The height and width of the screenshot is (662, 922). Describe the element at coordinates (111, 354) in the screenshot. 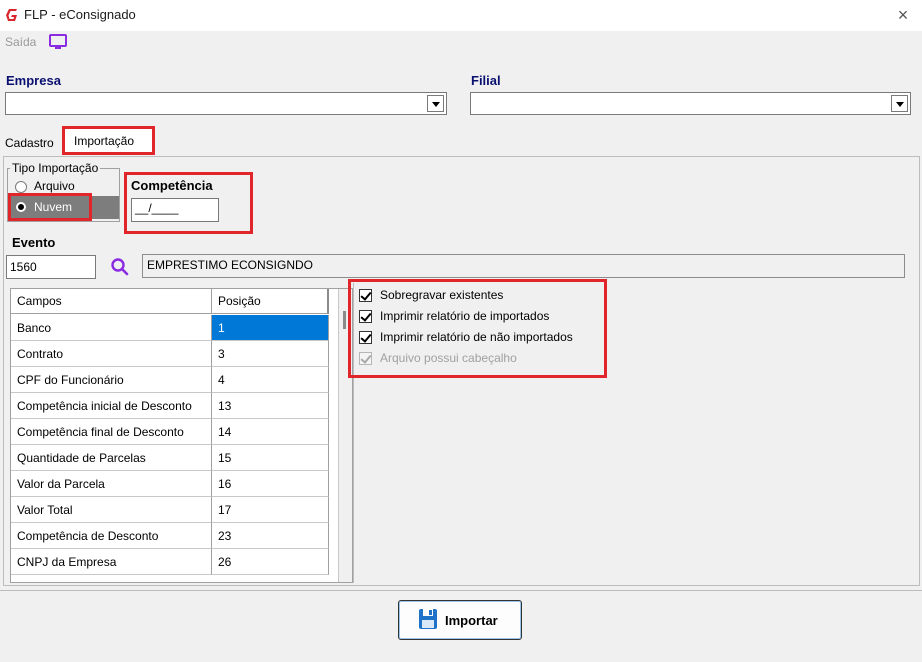

I see `grid-cell-campo: Contrato` at that location.